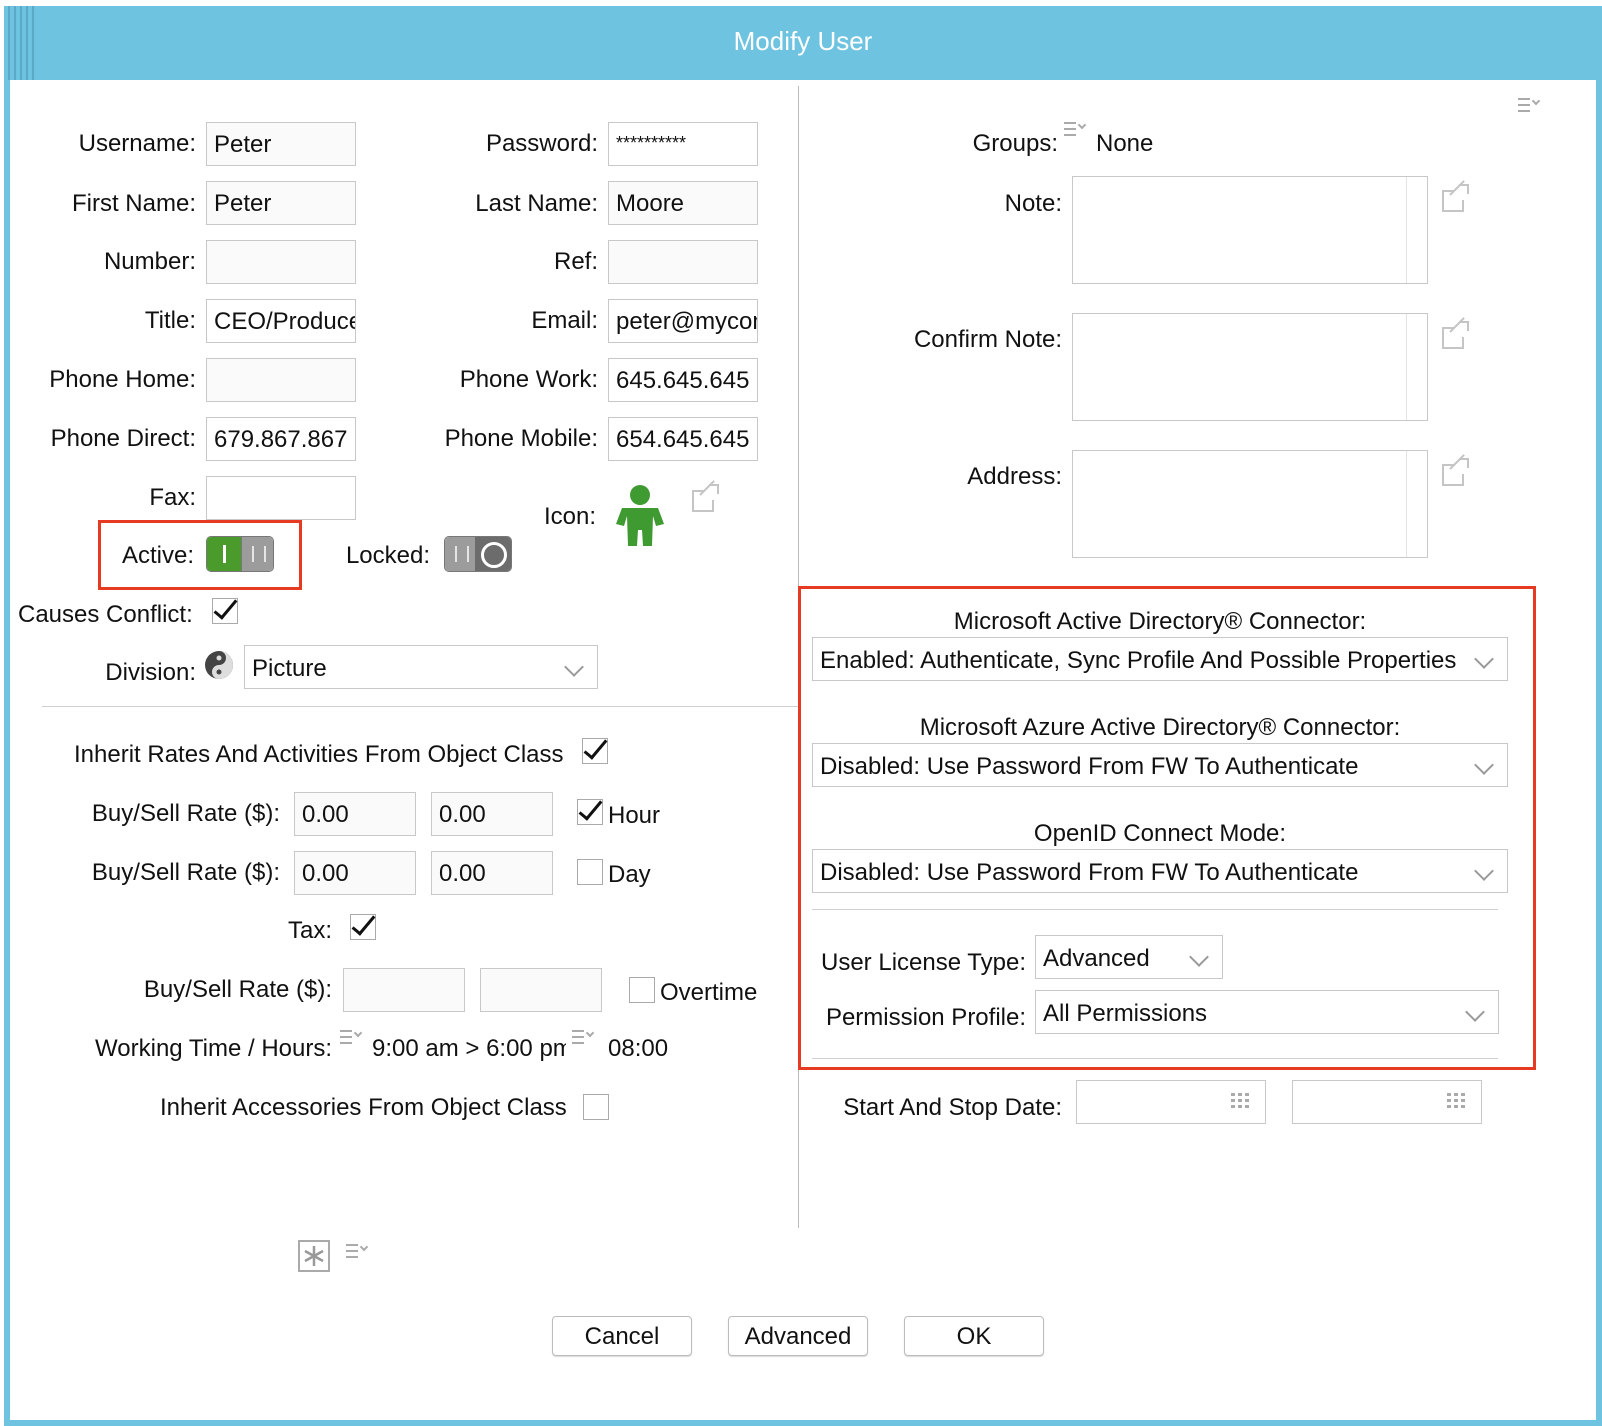 Image resolution: width=1602 pixels, height=1426 pixels. I want to click on yin-yang-icon, so click(219, 665).